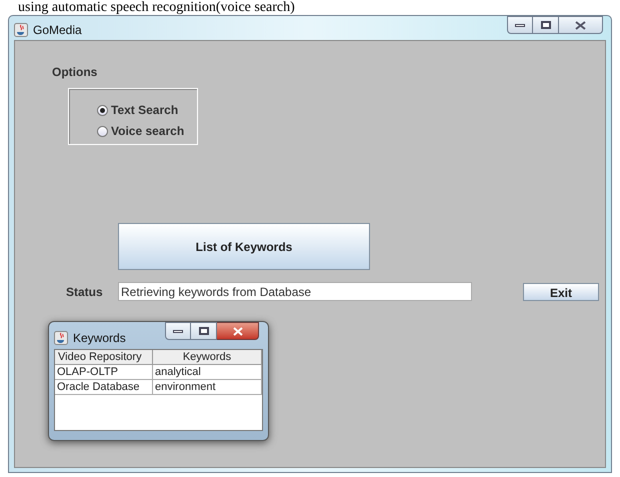 The height and width of the screenshot is (477, 620). I want to click on table-cell: environment, so click(207, 387).